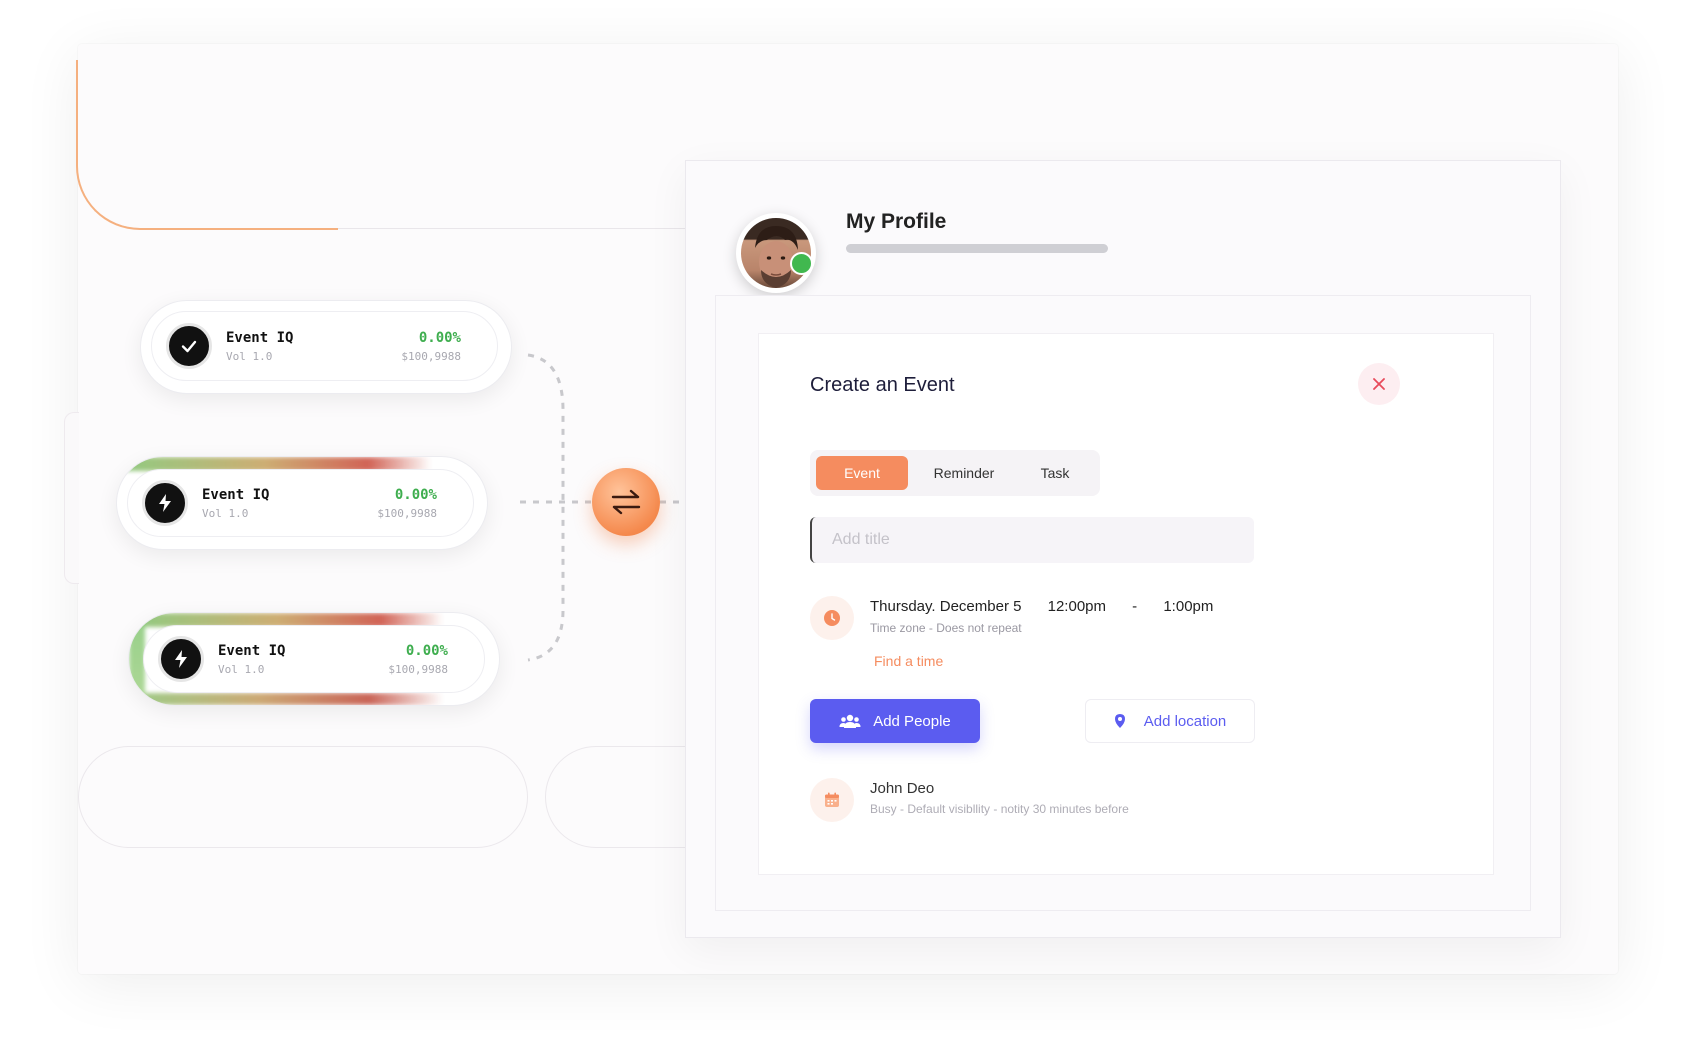 The width and height of the screenshot is (1704, 1056). I want to click on profile-progress-bar, so click(977, 248).